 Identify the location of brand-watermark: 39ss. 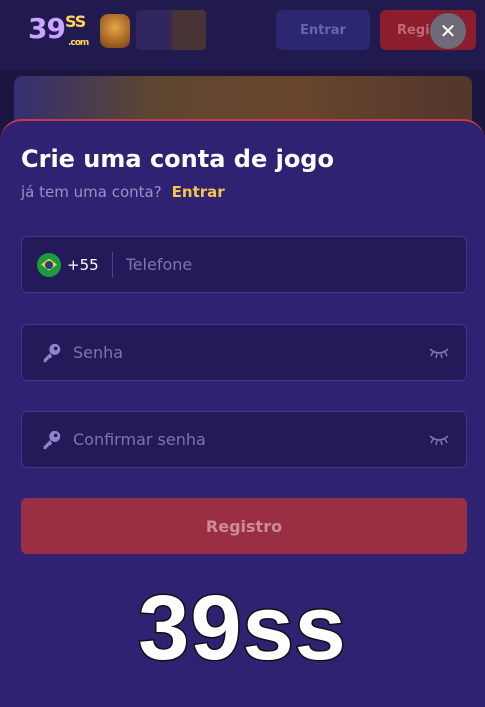
(242, 628).